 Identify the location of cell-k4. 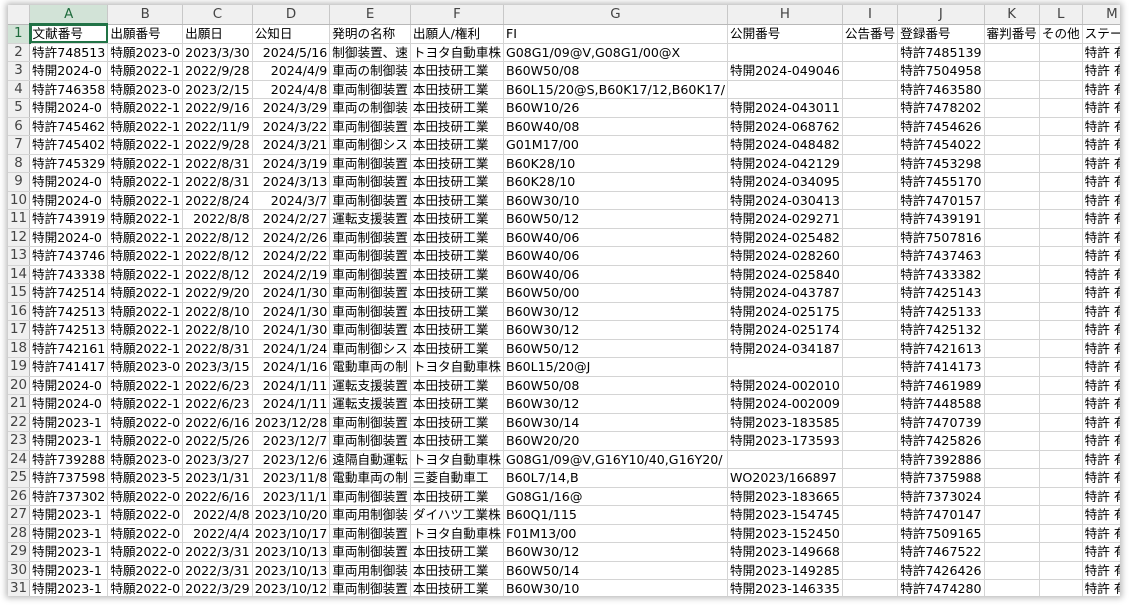
(1012, 89).